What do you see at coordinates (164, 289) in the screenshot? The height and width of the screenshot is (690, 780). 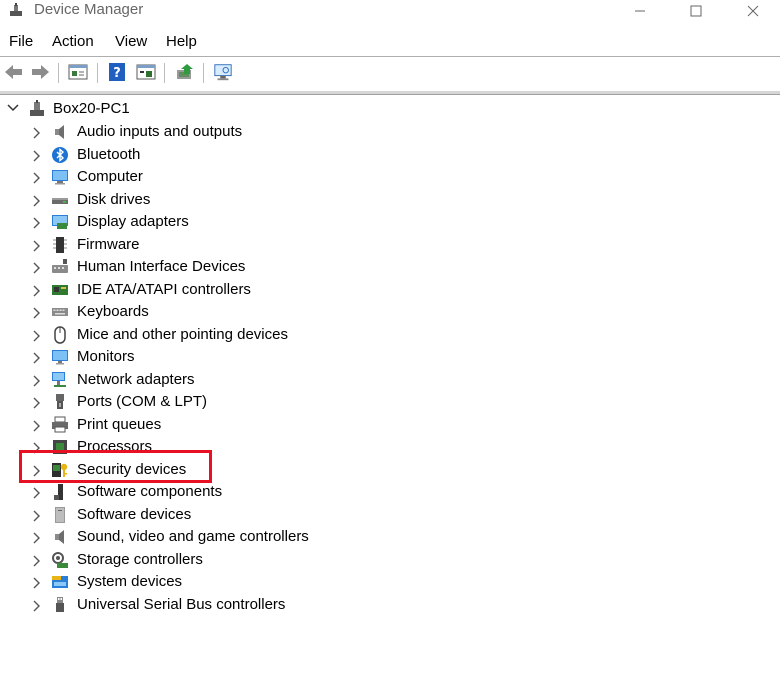 I see `tree-node-label: IDE ATA/ATAPI controllers` at bounding box center [164, 289].